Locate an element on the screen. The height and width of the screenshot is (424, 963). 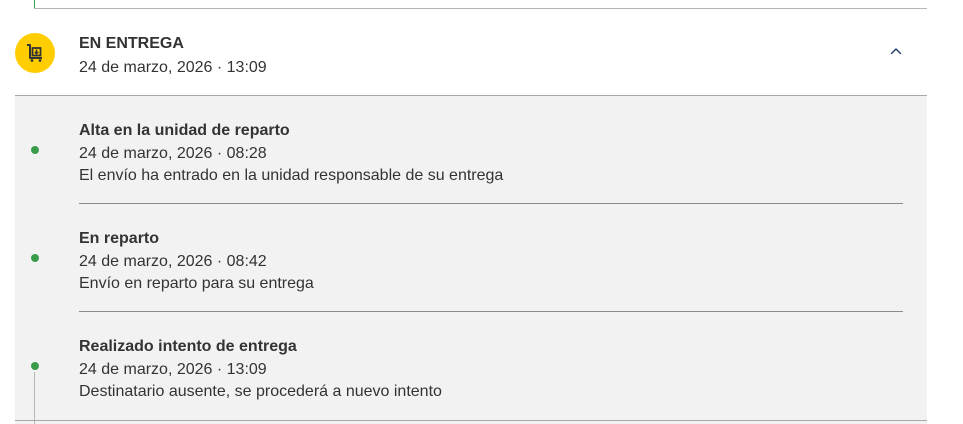
event-title: En reparto is located at coordinates (119, 238).